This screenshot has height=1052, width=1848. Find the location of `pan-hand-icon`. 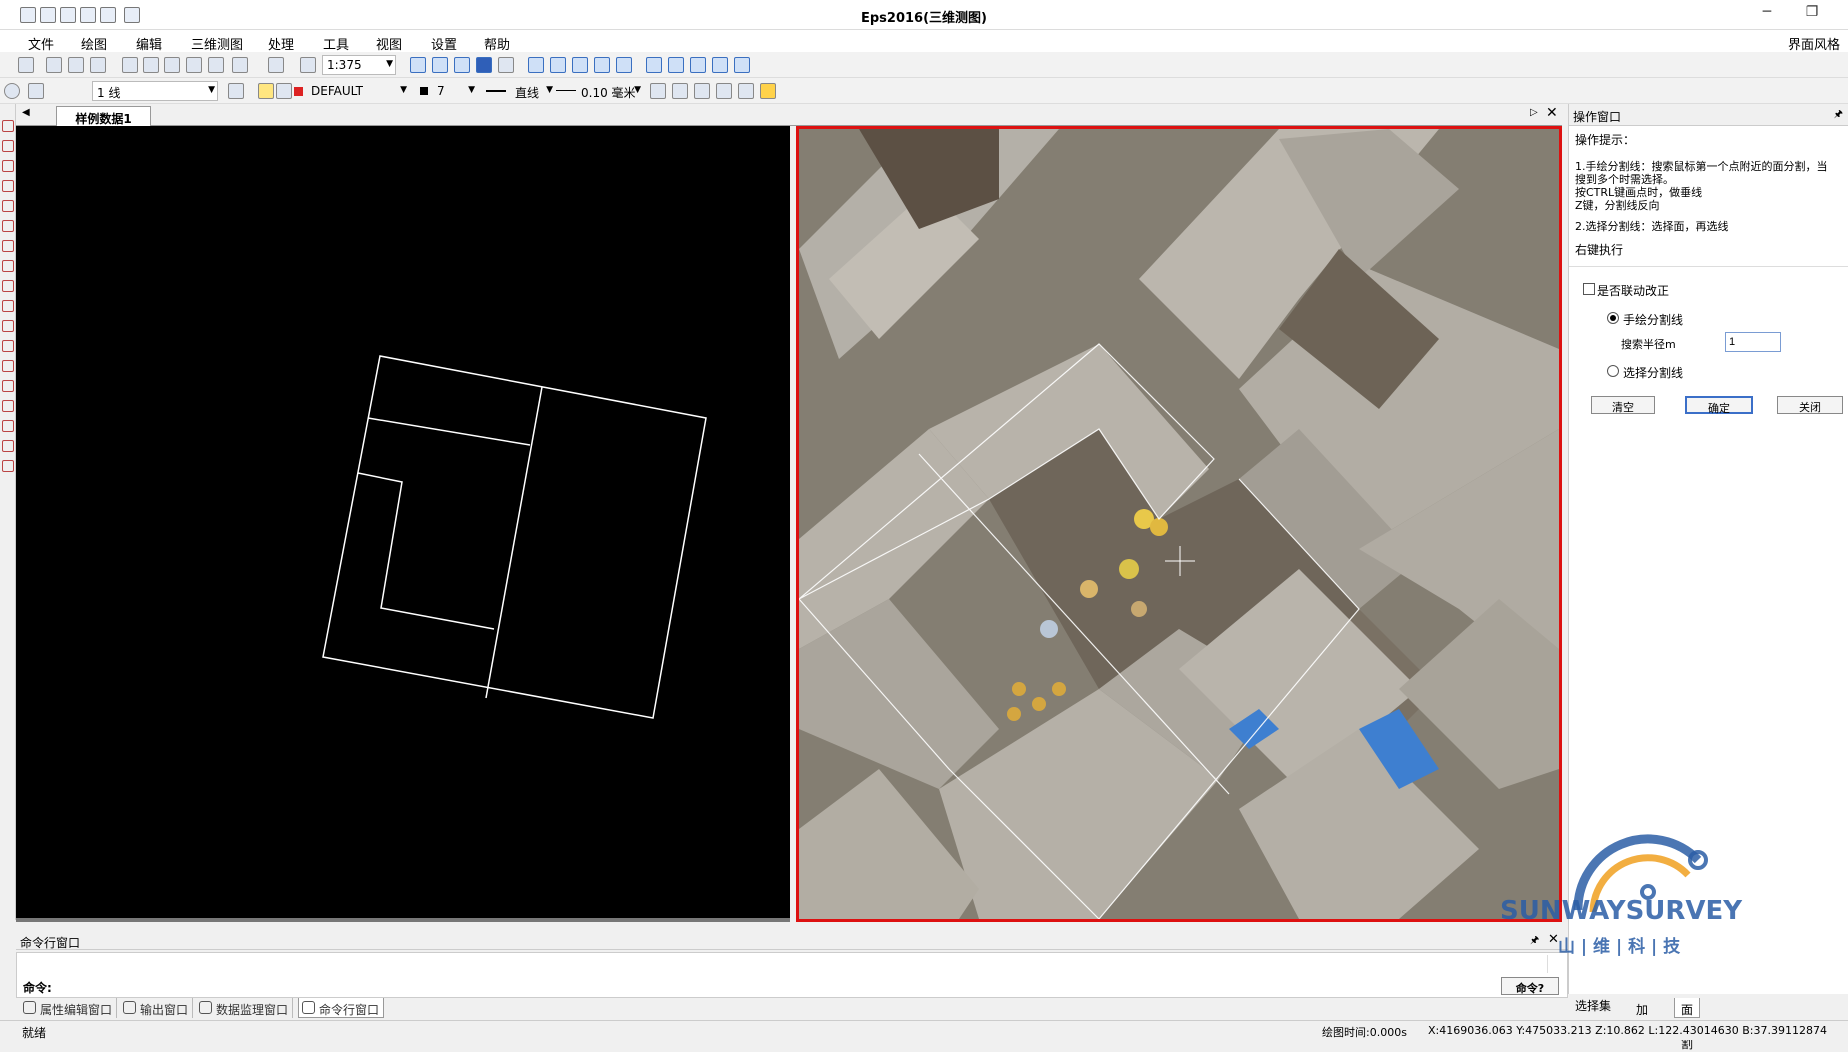

pan-hand-icon is located at coordinates (194, 65).